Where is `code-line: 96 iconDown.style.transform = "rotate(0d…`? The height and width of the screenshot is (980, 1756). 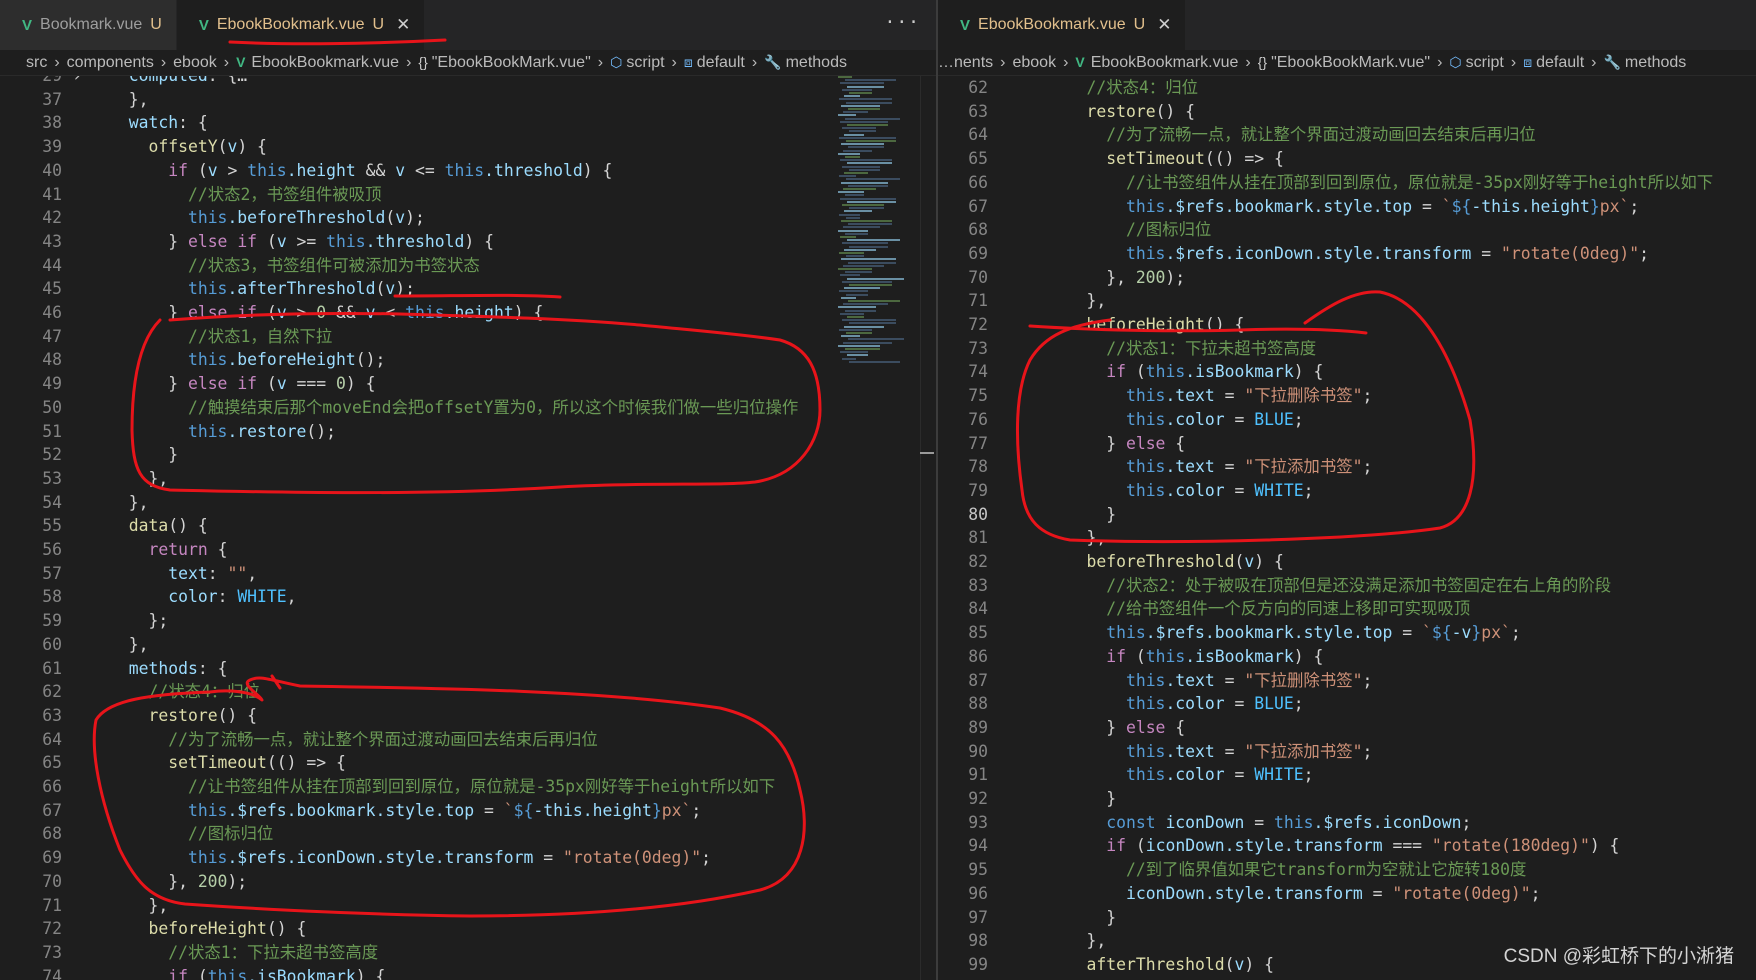
code-line: 96 iconDown.style.transform = "rotate(0d… is located at coordinates (1239, 894).